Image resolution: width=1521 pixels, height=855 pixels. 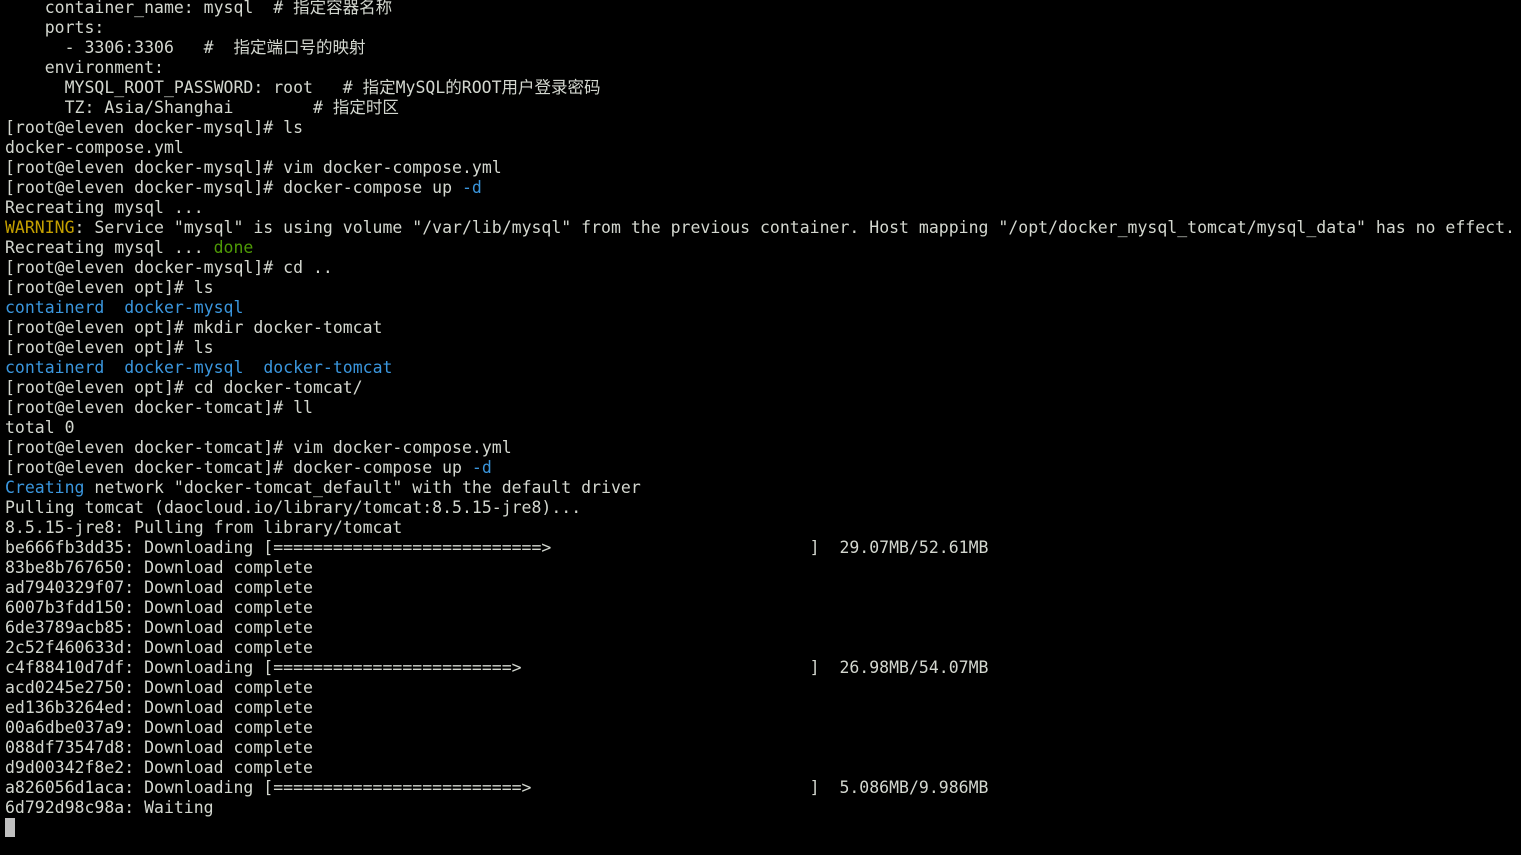 I want to click on terminal-text: 6d792d98c98a: Waiting, so click(x=109, y=807).